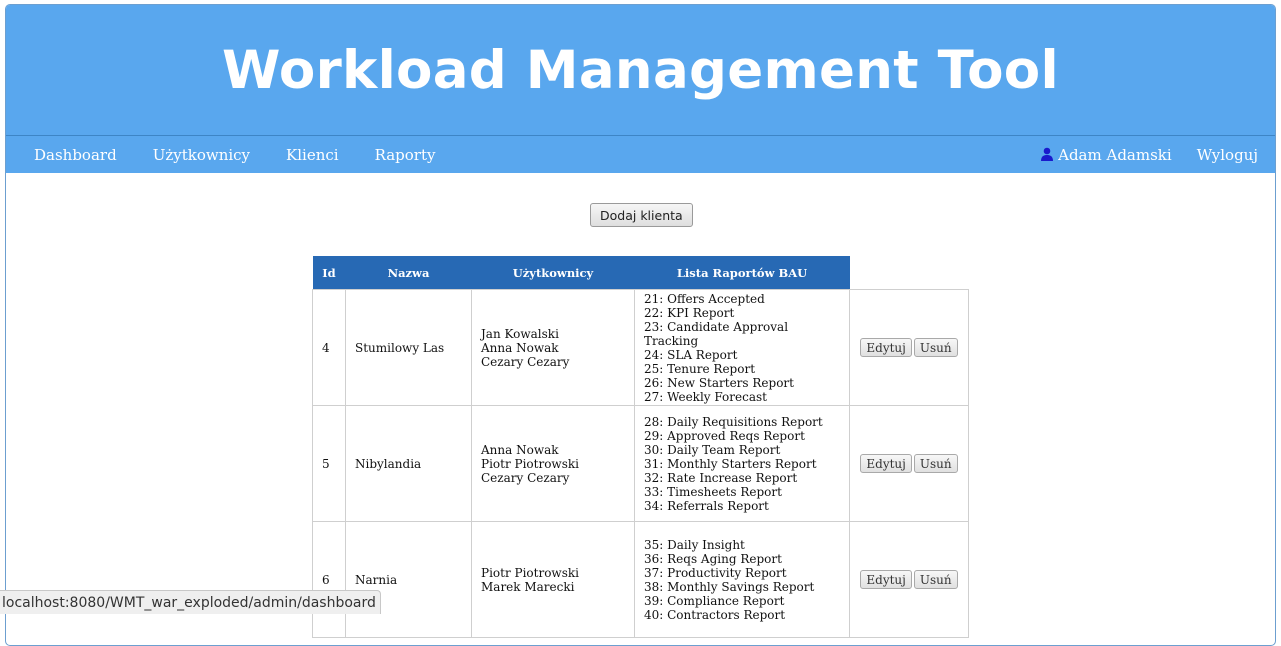 Image resolution: width=1281 pixels, height=646 pixels. What do you see at coordinates (329, 463) in the screenshot?
I see `cell-id: 5` at bounding box center [329, 463].